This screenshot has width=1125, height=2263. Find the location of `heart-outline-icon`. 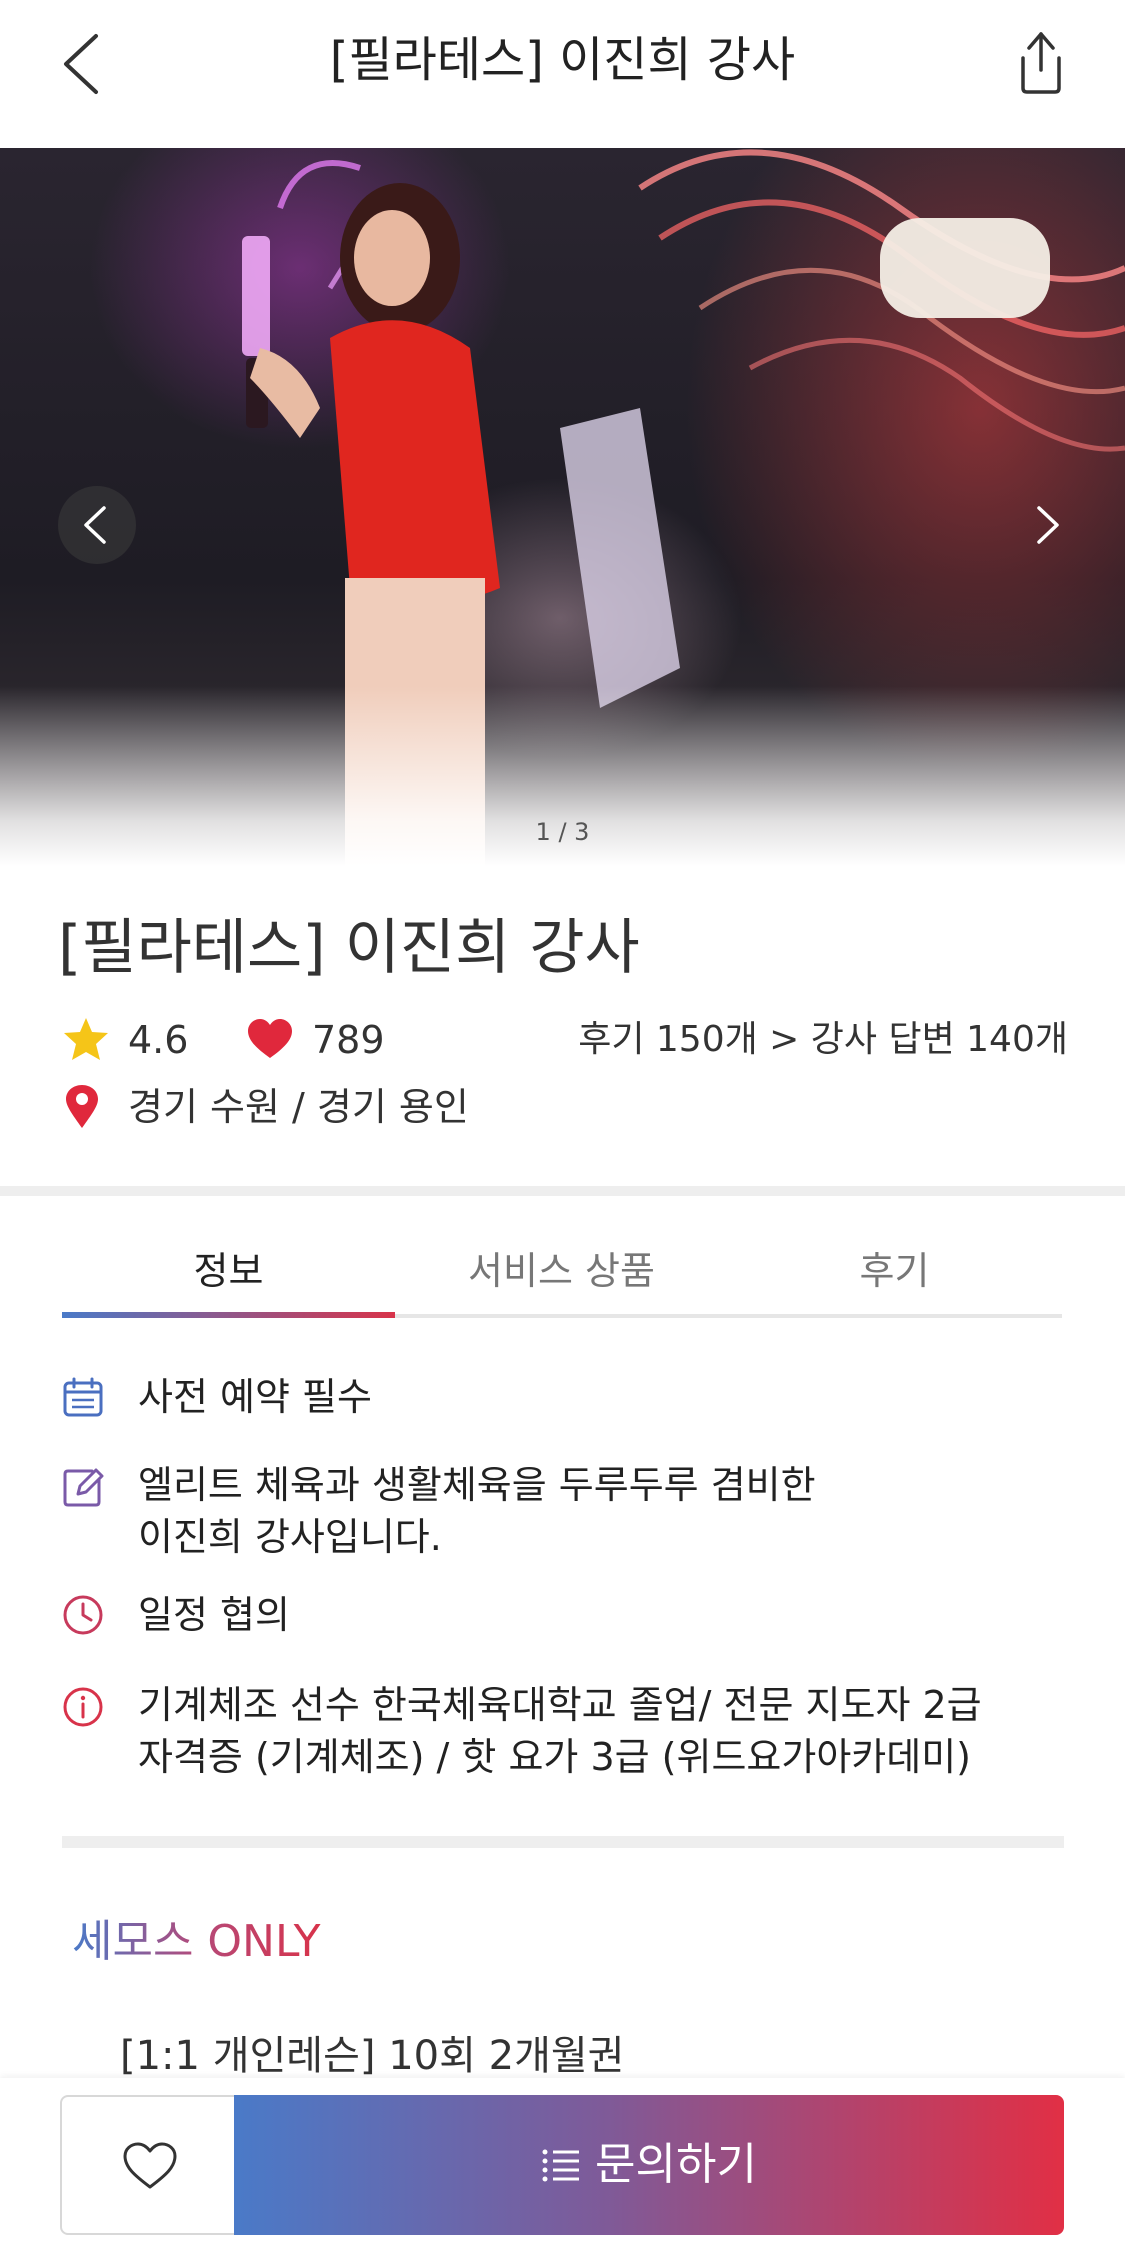

heart-outline-icon is located at coordinates (150, 2165).